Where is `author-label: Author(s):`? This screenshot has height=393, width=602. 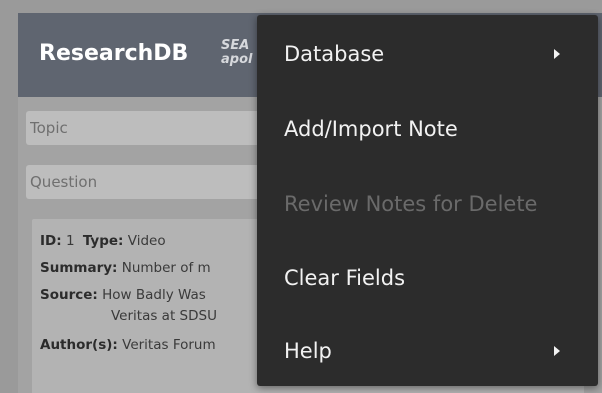
author-label: Author(s): is located at coordinates (79, 345).